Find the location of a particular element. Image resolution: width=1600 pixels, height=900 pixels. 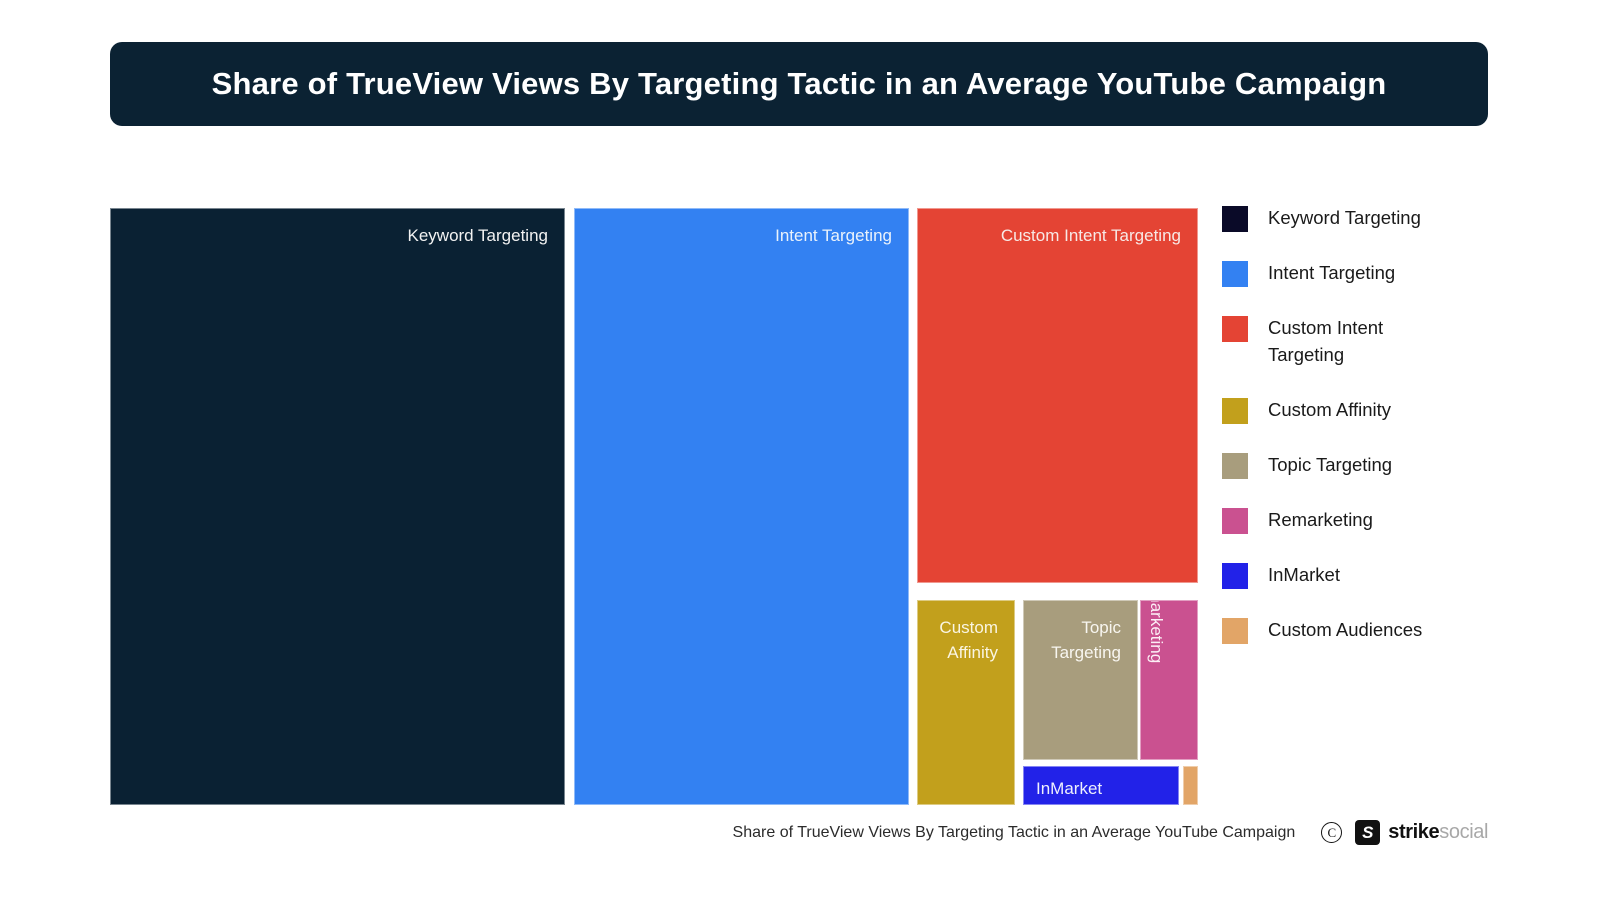

legend-item-label: InMarket is located at coordinates (1304, 574).